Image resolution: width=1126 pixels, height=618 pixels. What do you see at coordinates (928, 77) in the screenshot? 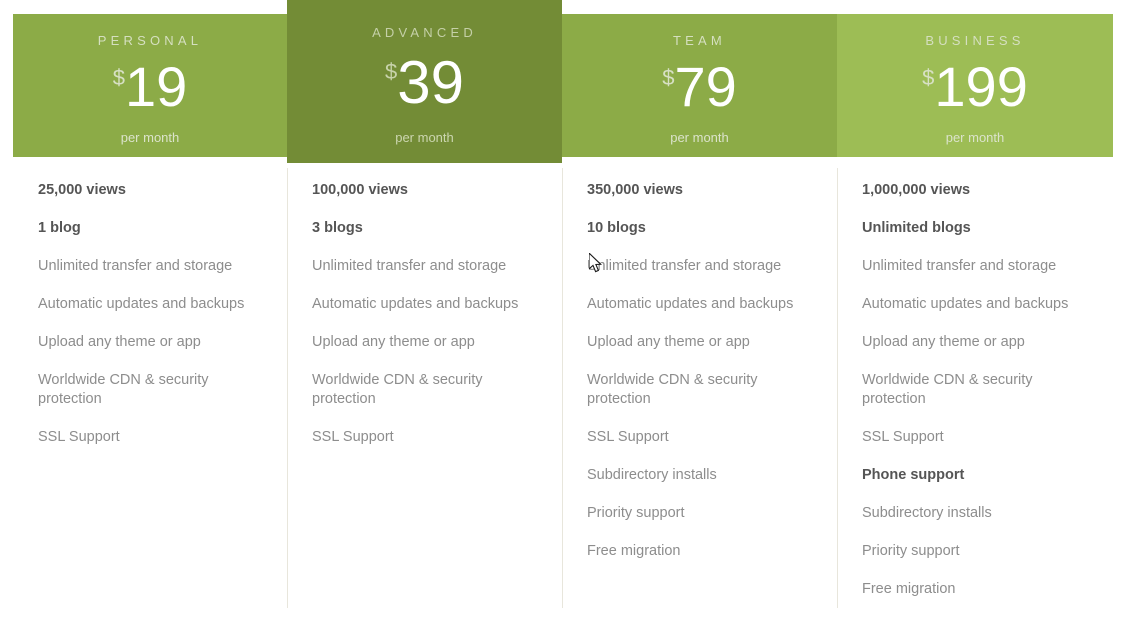
I see `currency-symbol-business: $` at bounding box center [928, 77].